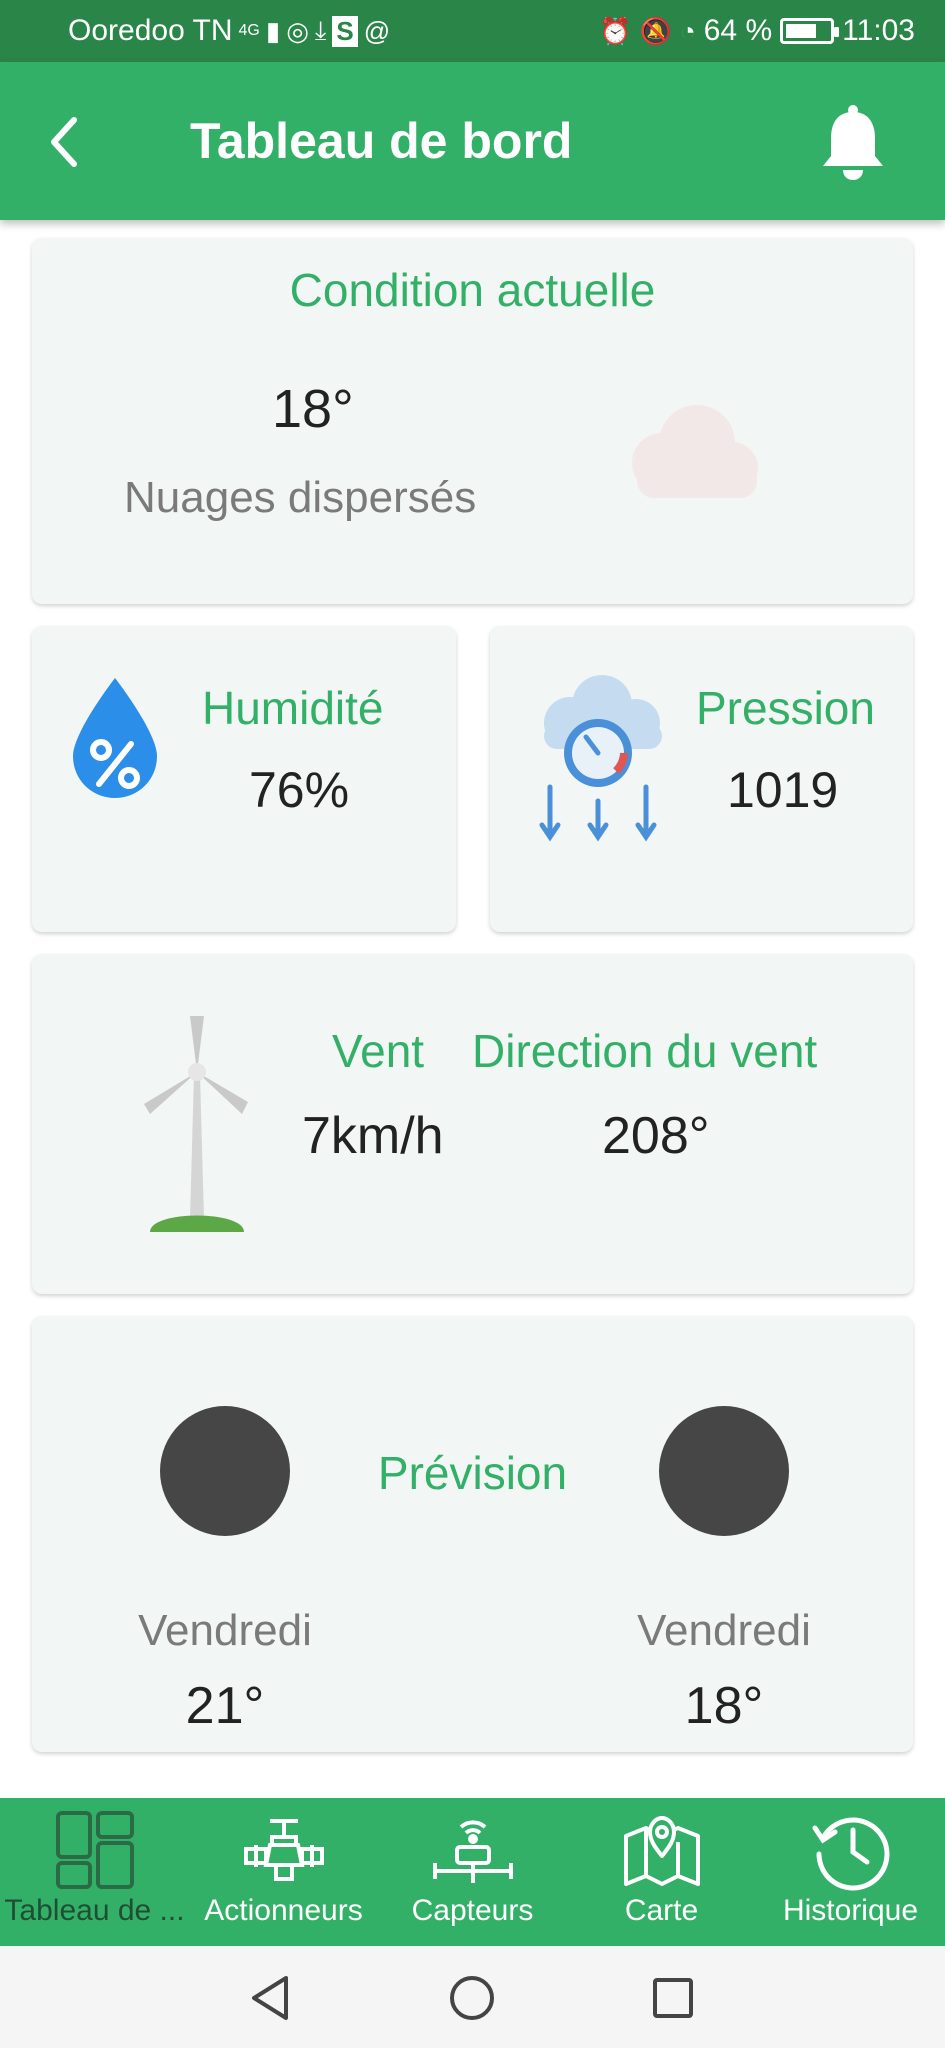 The image size is (945, 2048). Describe the element at coordinates (244, 779) in the screenshot. I see `humidity-card: Humidité 76%` at that location.